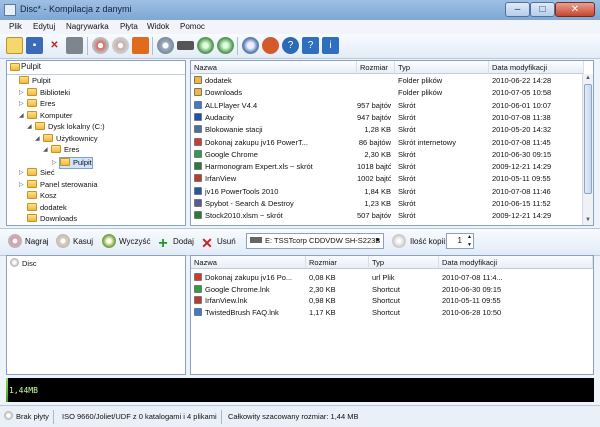  I want to click on scroll-thumb, so click(588, 139).